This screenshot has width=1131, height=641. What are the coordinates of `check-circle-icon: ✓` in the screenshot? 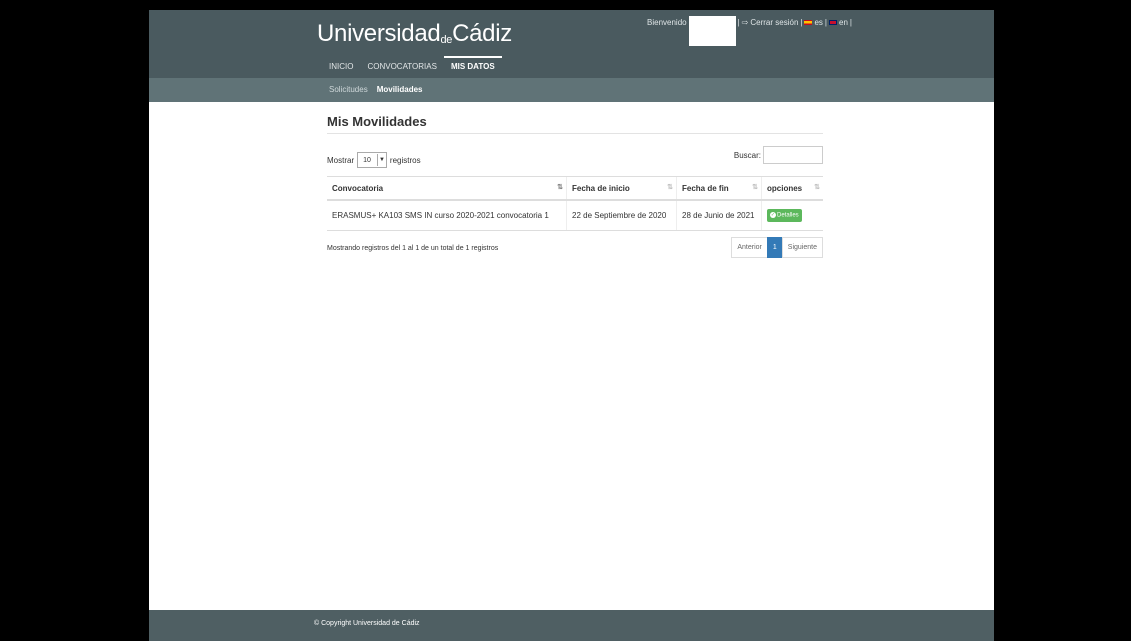 It's located at (773, 215).